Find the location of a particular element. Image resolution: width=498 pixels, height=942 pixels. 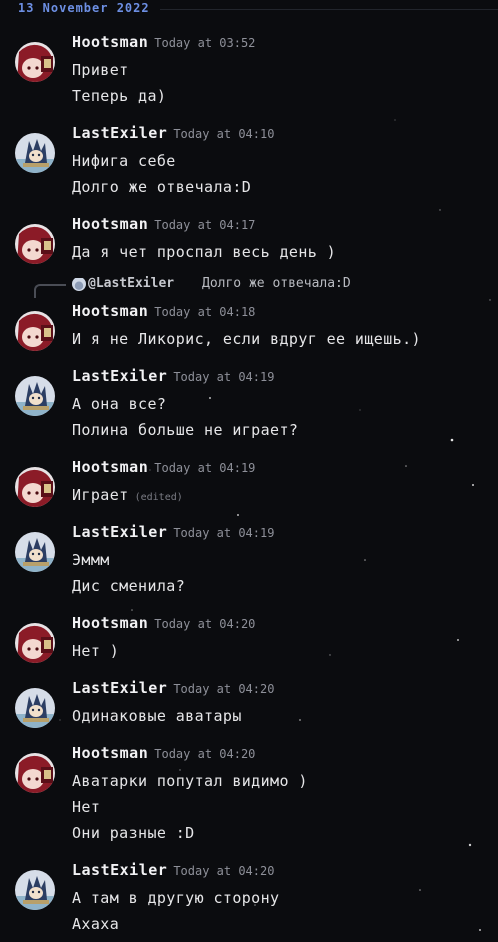

message-content: Эммм is located at coordinates (91, 560).